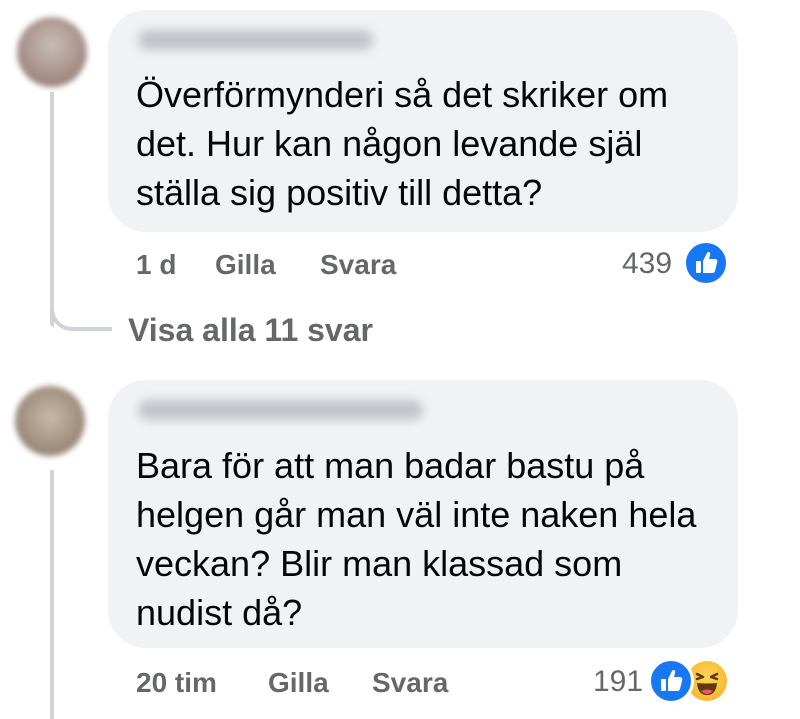  What do you see at coordinates (176, 683) in the screenshot?
I see `comment-age: 20 tim` at bounding box center [176, 683].